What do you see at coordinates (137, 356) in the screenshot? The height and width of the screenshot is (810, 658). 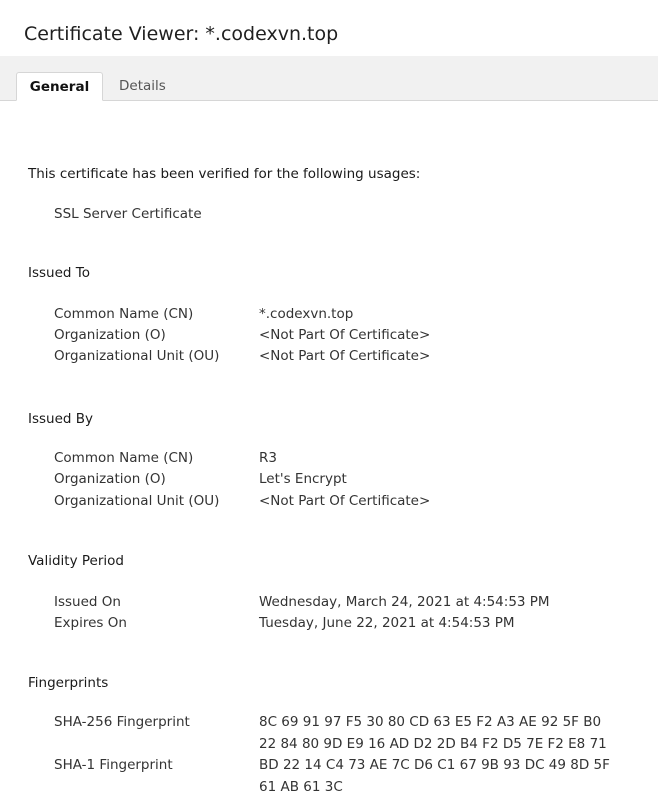 I see `issued-to-ou-label: Organizational Unit (OU)` at bounding box center [137, 356].